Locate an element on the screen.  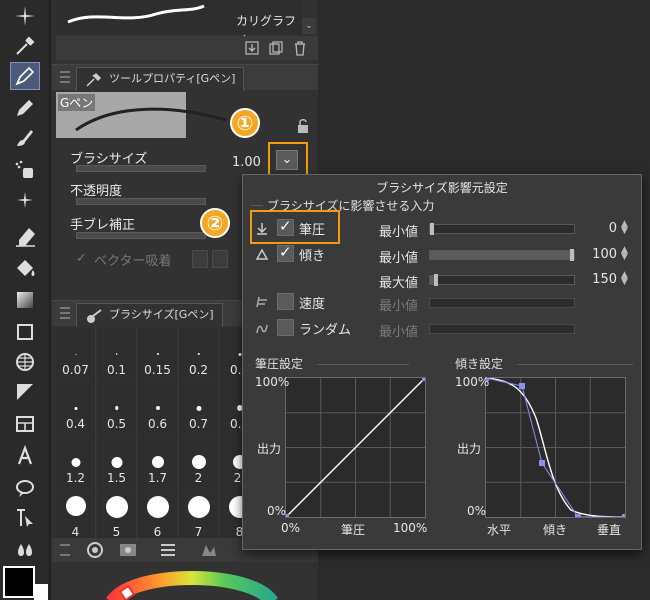
chevron-down-icon: ⌄ is located at coordinates (309, 26).